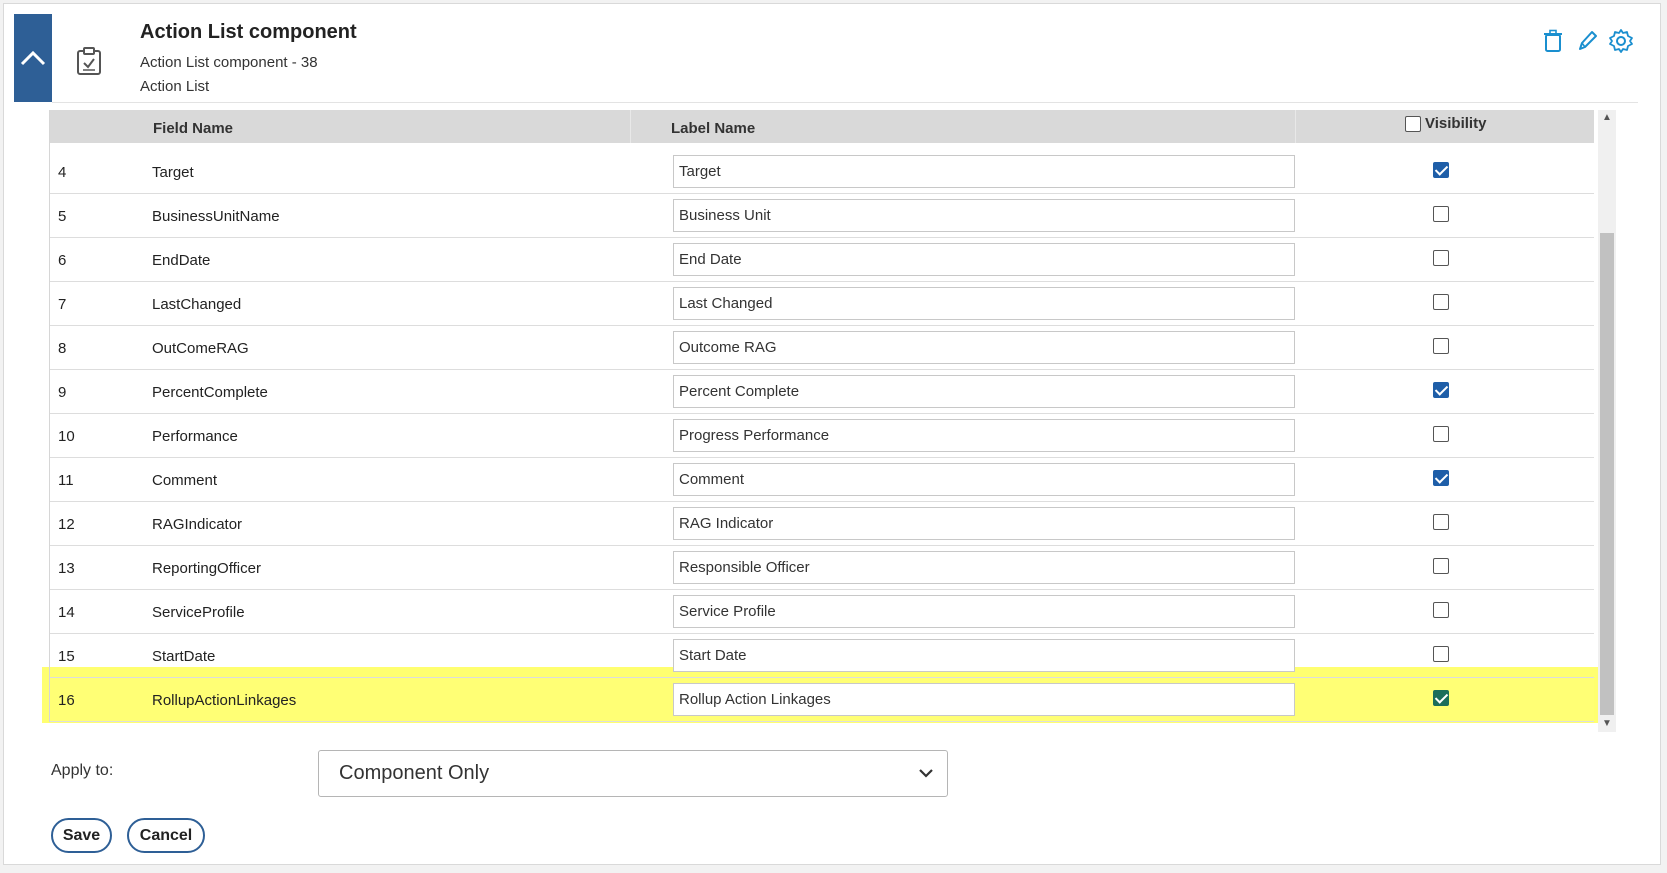  I want to click on component-type: Action List, so click(175, 86).